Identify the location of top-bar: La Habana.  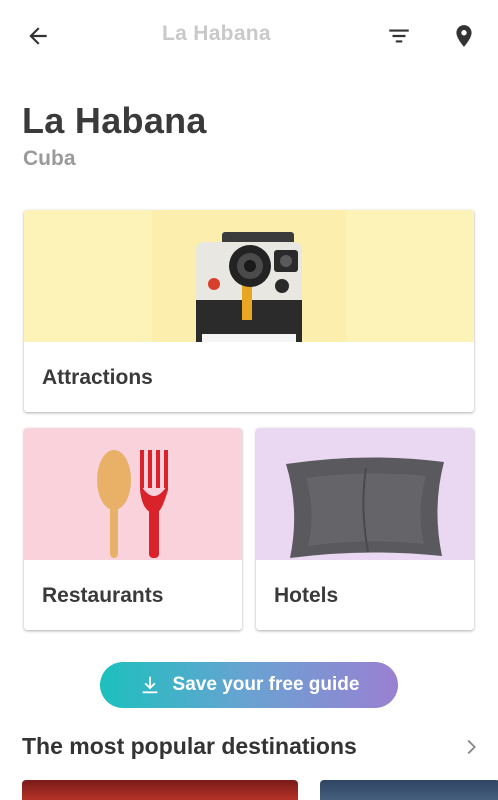
(249, 36).